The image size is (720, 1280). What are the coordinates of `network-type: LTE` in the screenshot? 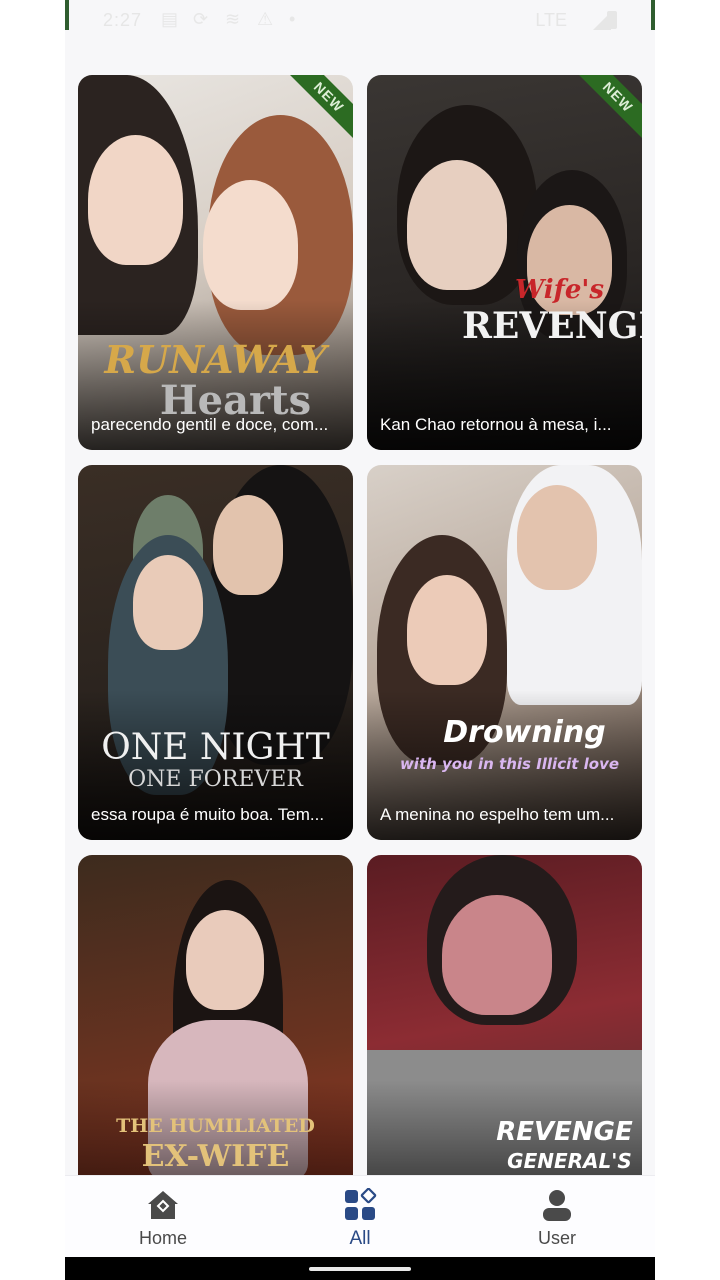 It's located at (551, 20).